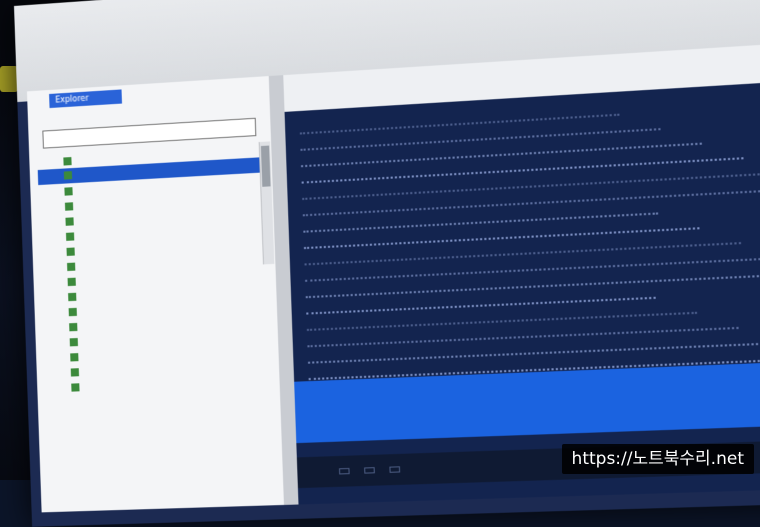  I want to click on scrollbar-thumb, so click(266, 166).